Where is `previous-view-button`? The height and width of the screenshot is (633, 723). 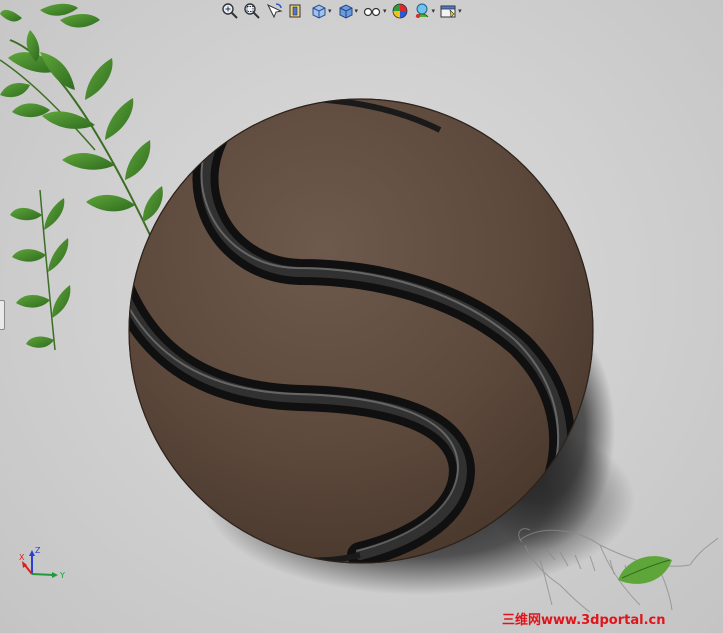 previous-view-button is located at coordinates (274, 11).